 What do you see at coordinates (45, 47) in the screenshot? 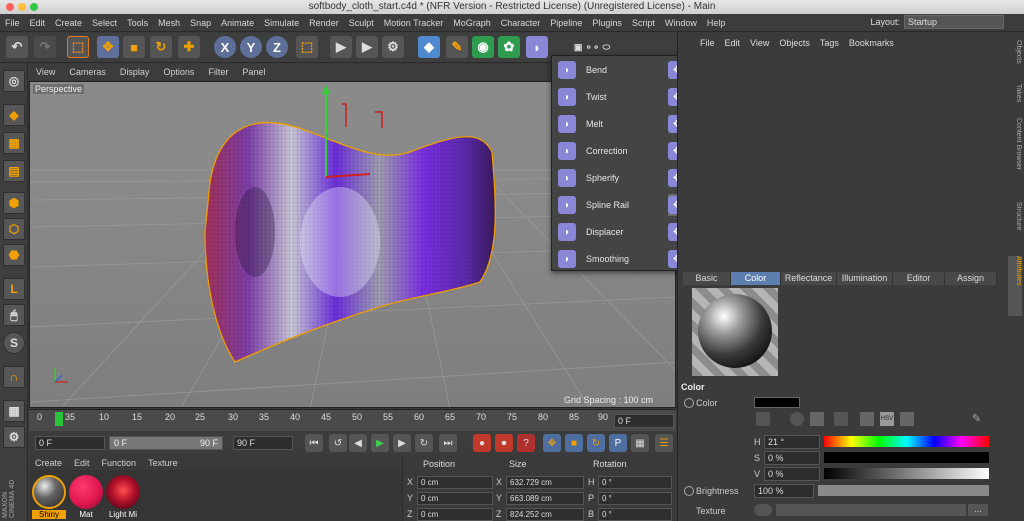
I see `redo-icon: ↷` at bounding box center [45, 47].